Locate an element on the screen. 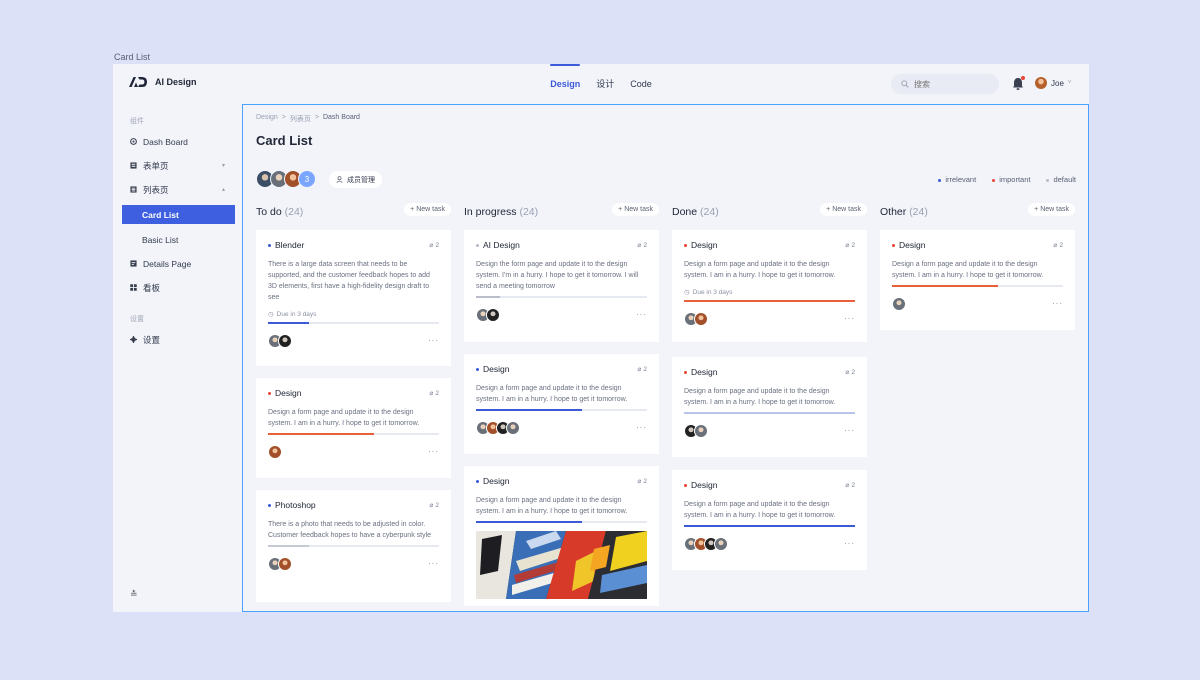 This screenshot has width=1200, height=680. breadcrumb-item: 列表页 is located at coordinates (300, 119).